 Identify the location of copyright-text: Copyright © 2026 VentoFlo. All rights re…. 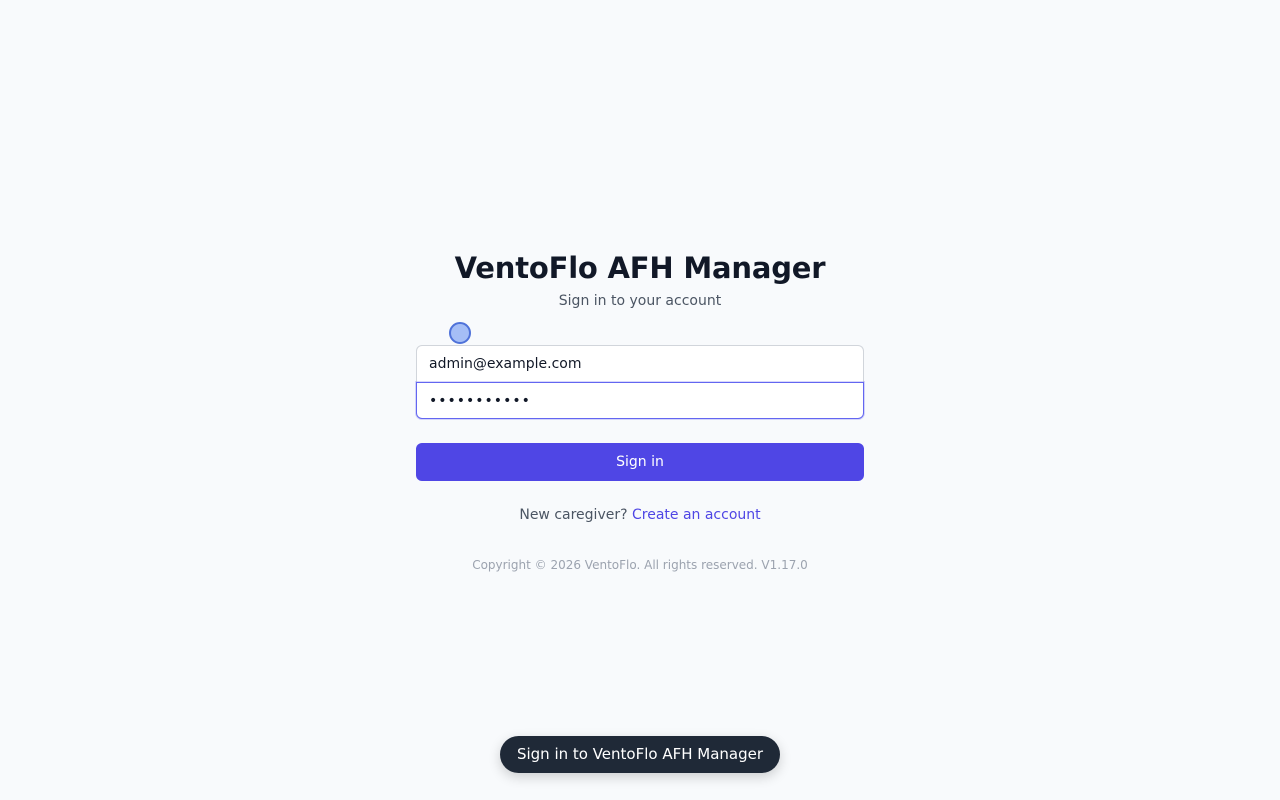
(640, 565).